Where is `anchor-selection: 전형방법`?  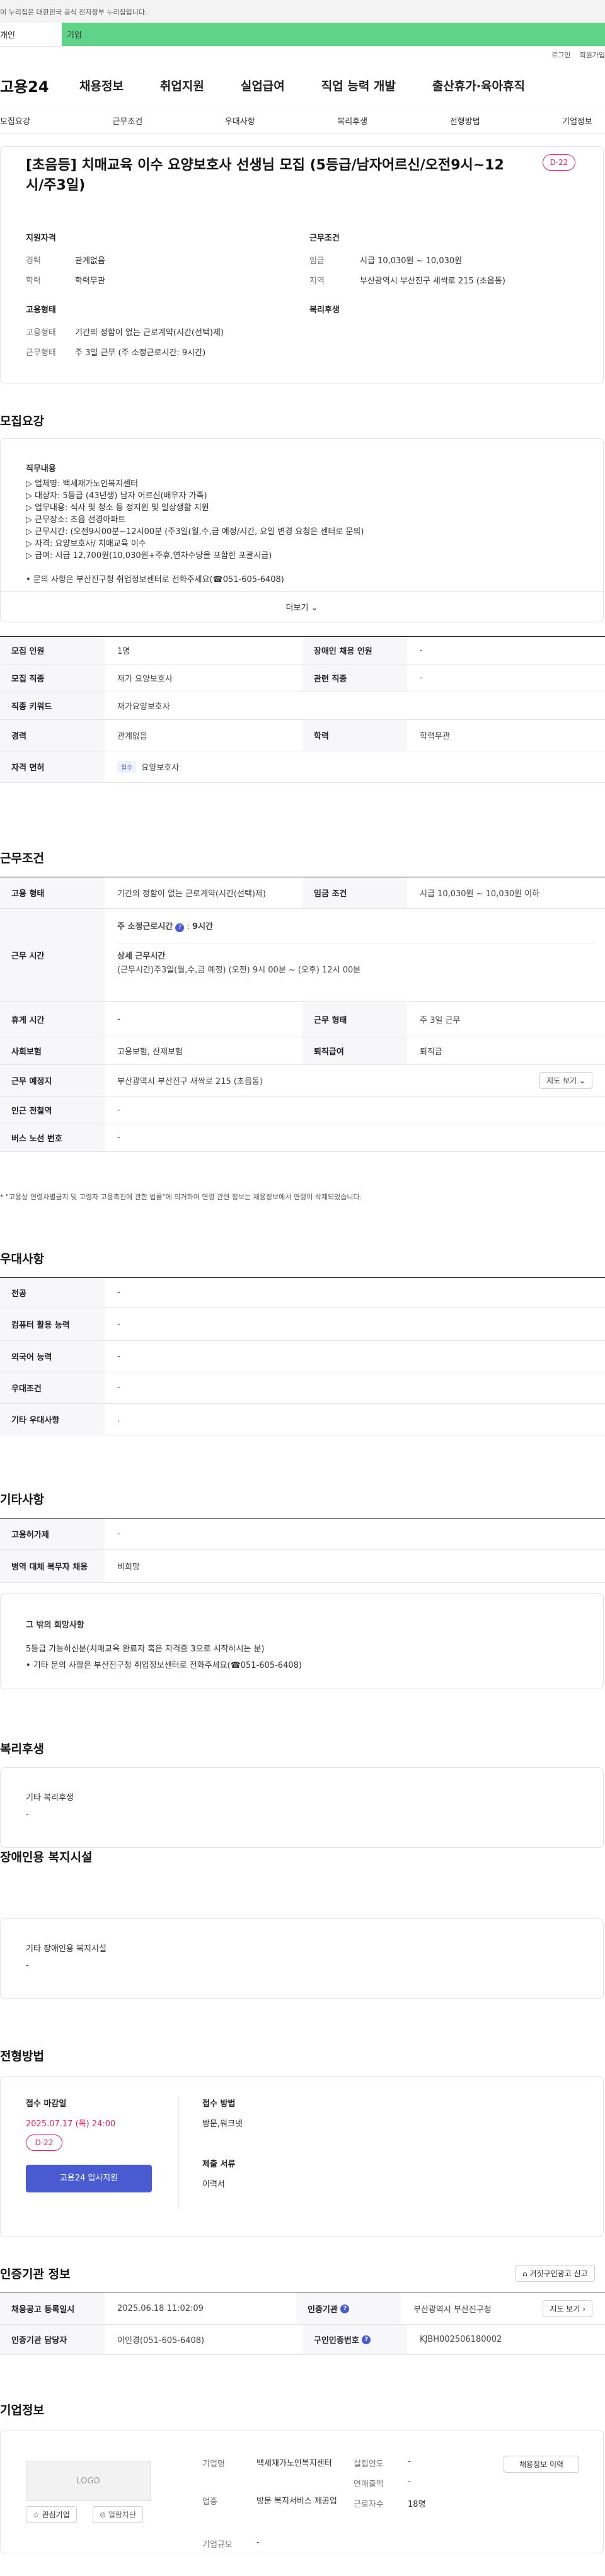
anchor-selection: 전형방법 is located at coordinates (465, 121).